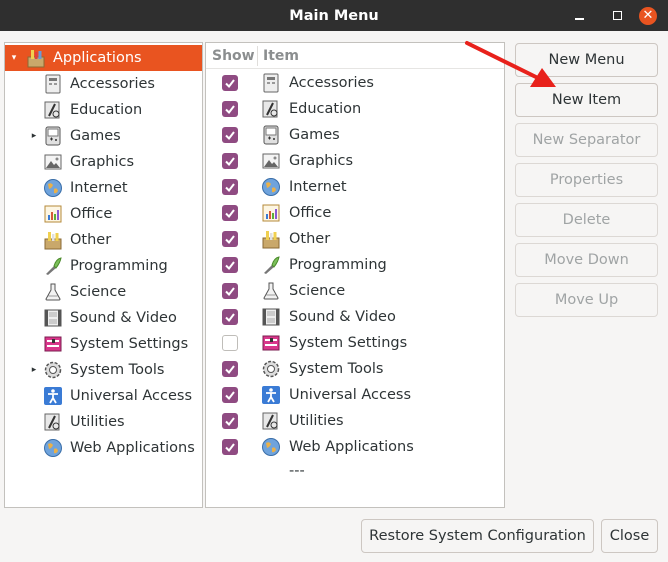 The width and height of the screenshot is (668, 562). What do you see at coordinates (321, 161) in the screenshot?
I see `item-label: Graphics` at bounding box center [321, 161].